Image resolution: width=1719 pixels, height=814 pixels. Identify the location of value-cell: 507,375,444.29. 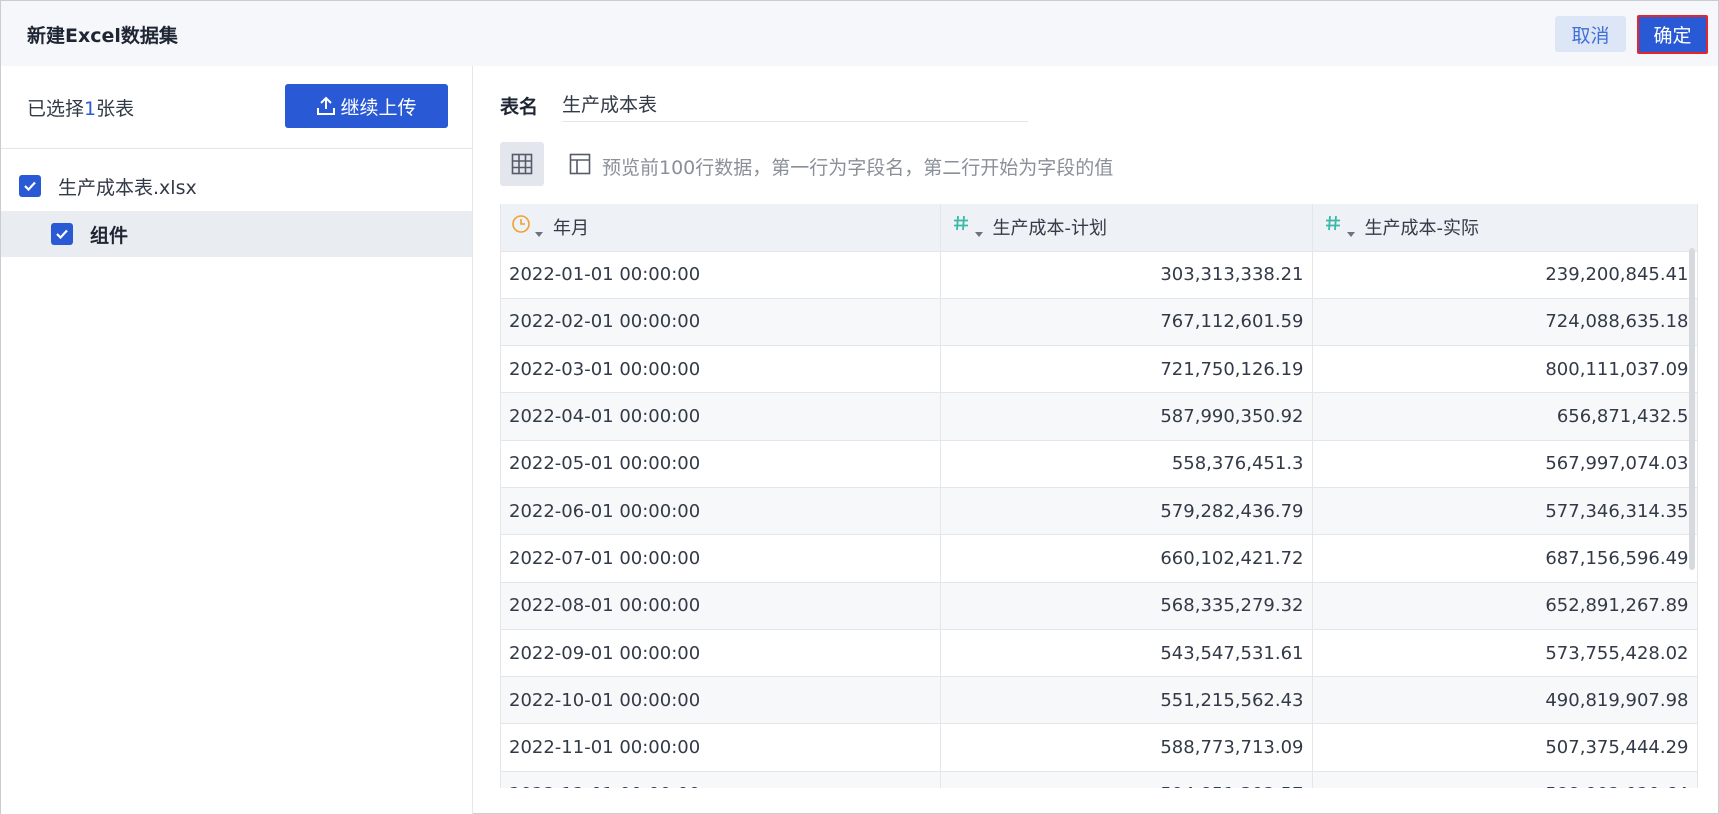
(1505, 747).